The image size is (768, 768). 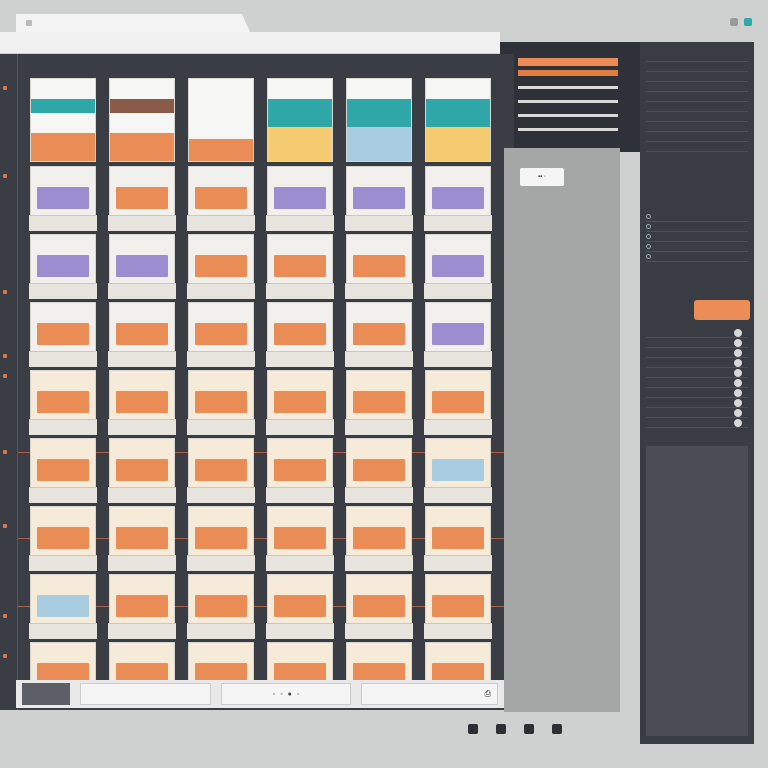 What do you see at coordinates (734, 22) in the screenshot?
I see `settings-icon` at bounding box center [734, 22].